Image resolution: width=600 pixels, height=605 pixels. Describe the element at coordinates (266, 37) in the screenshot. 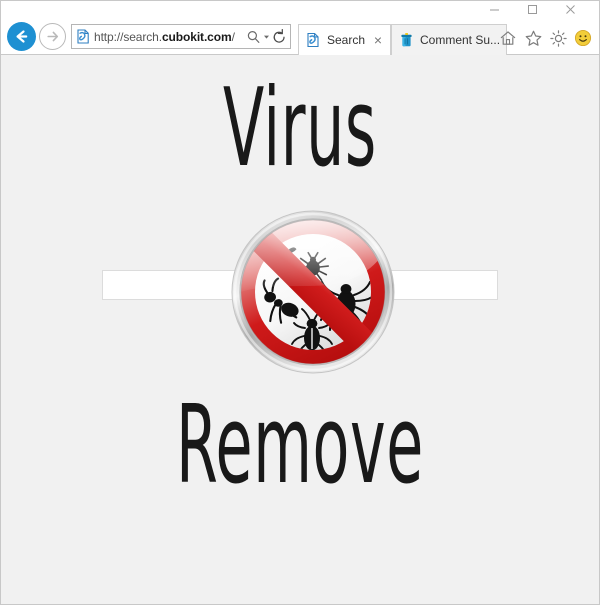

I see `chevron-down-icon` at that location.